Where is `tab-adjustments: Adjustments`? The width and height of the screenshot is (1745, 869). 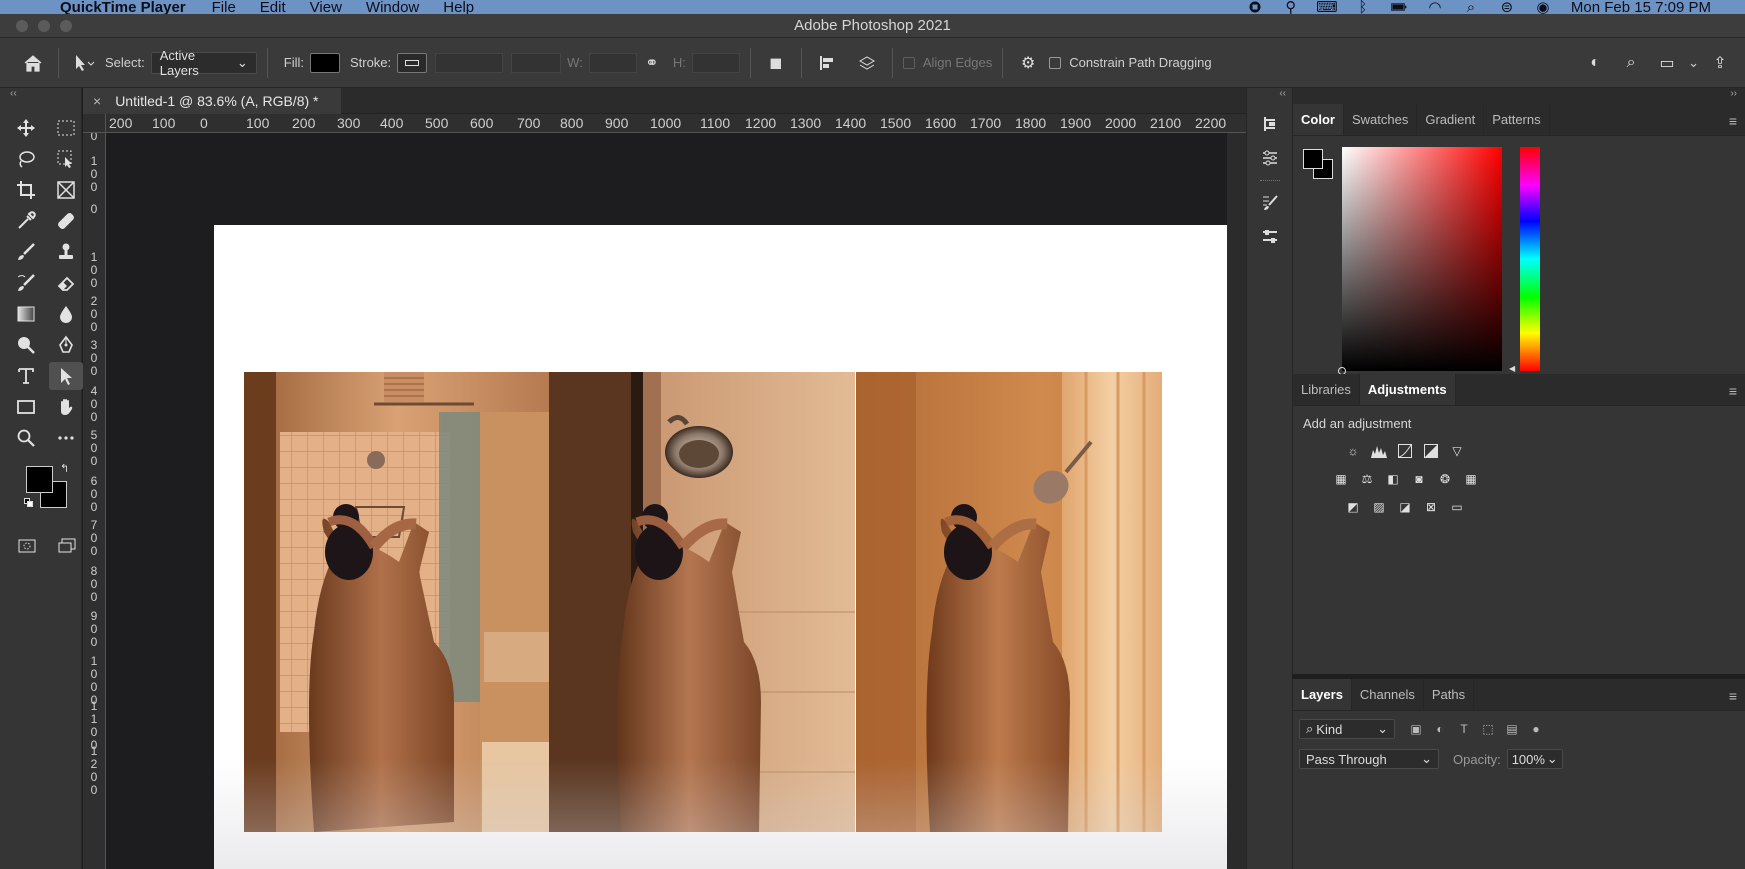
tab-adjustments: Adjustments is located at coordinates (1407, 389).